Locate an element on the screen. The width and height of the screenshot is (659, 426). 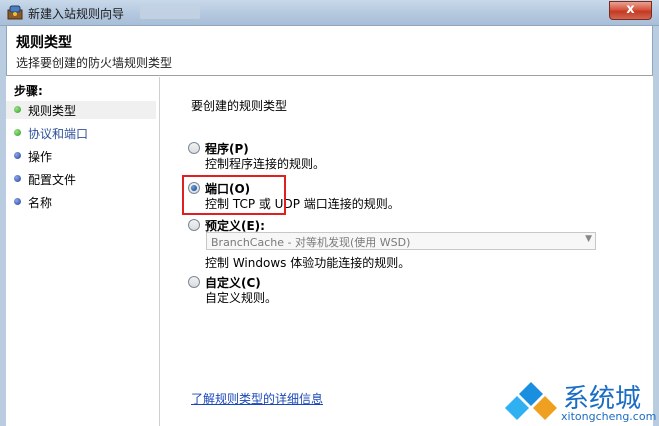
close-button: x is located at coordinates (630, 10).